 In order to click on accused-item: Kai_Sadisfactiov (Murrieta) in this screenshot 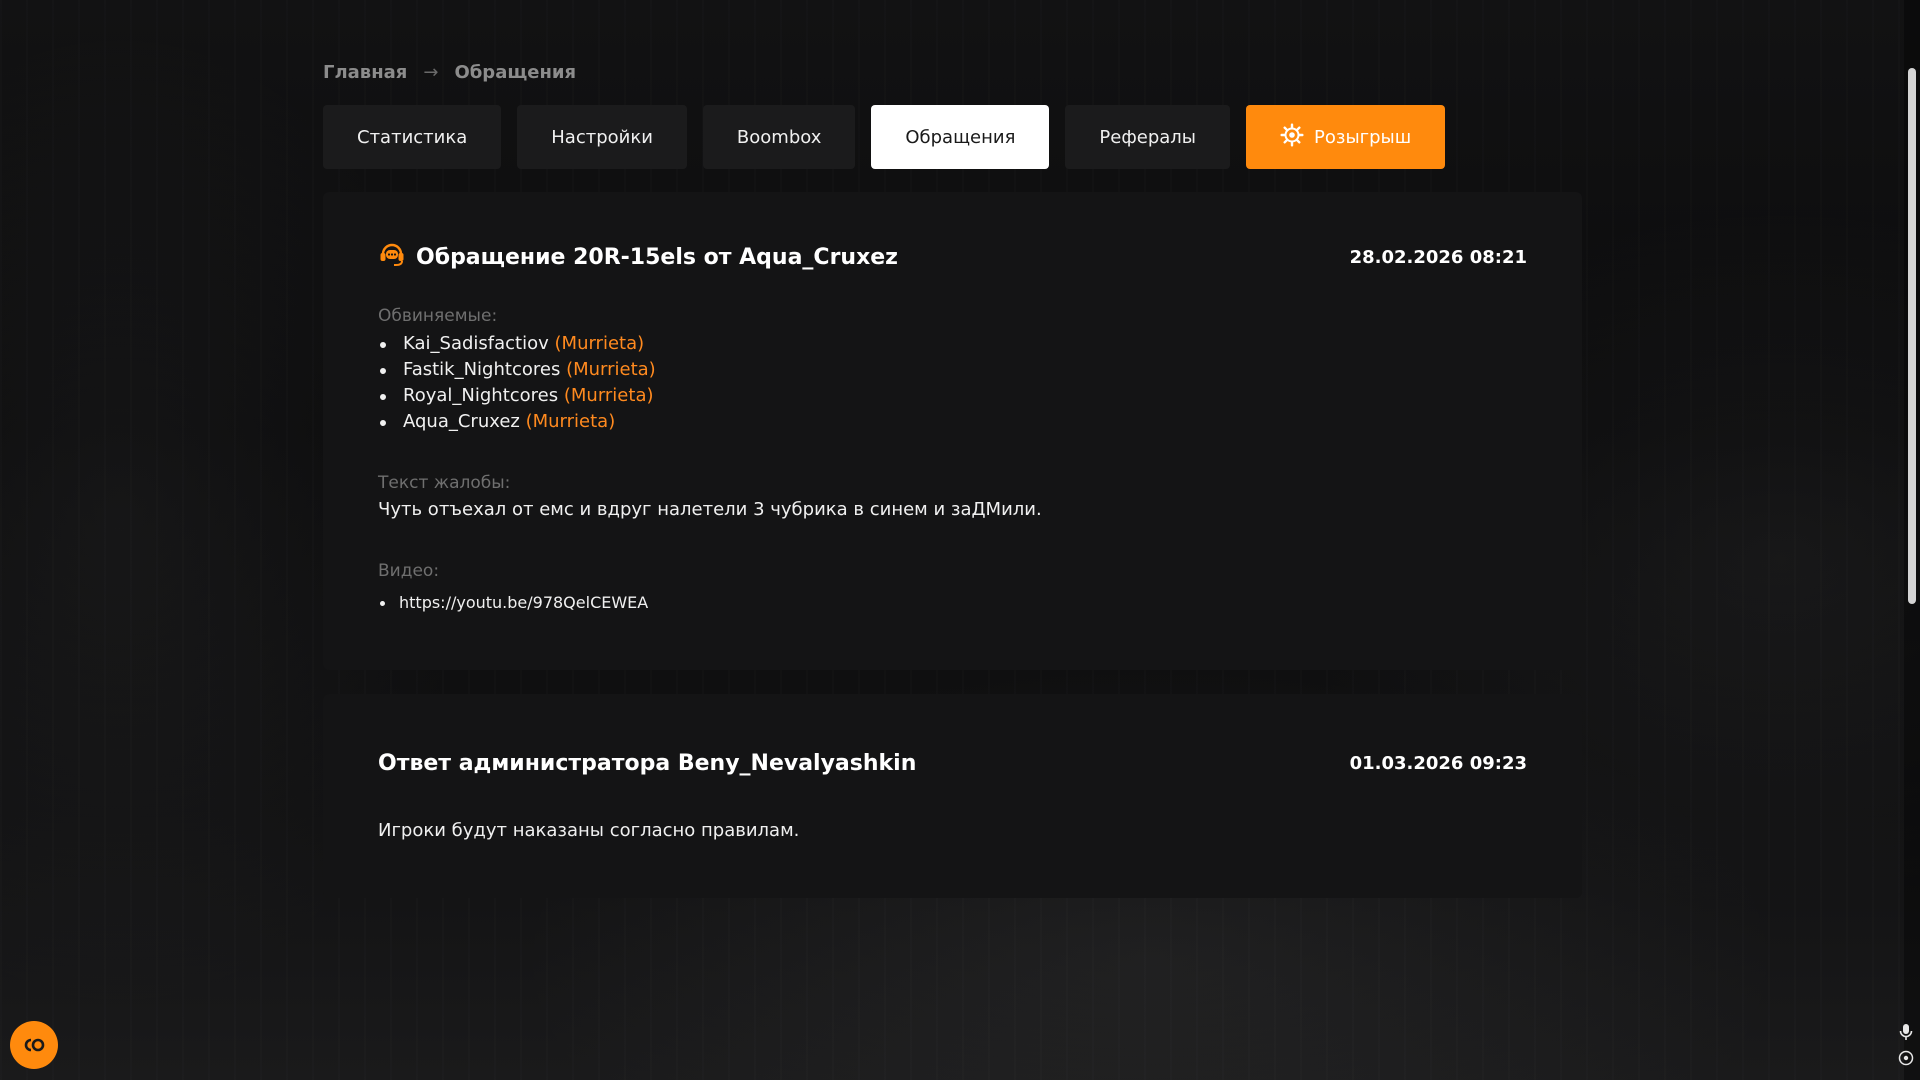, I will do `click(517, 344)`.